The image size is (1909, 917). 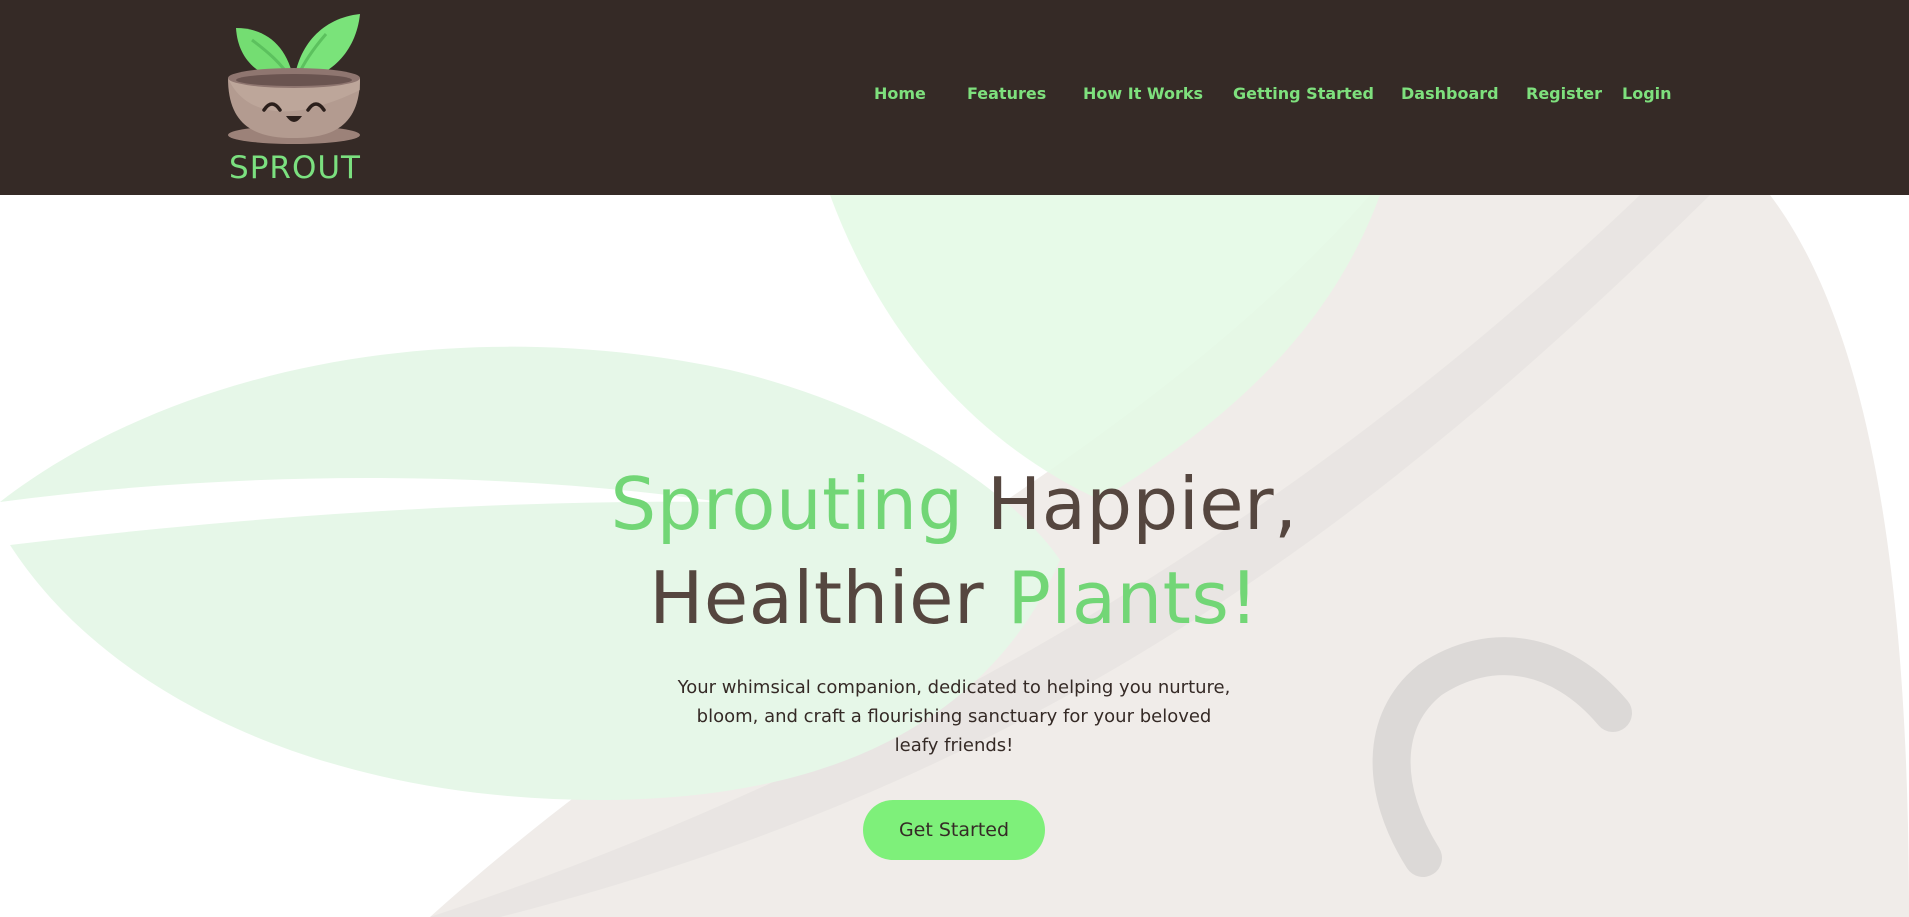 What do you see at coordinates (828, 598) in the screenshot?
I see `headline-word-healthier: Healthier` at bounding box center [828, 598].